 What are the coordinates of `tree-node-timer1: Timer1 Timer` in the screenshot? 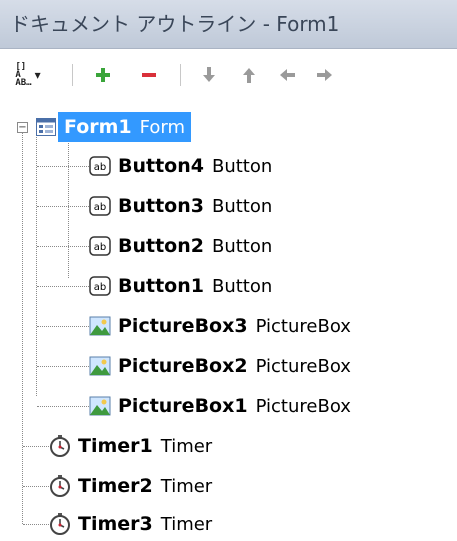 It's located at (130, 446).